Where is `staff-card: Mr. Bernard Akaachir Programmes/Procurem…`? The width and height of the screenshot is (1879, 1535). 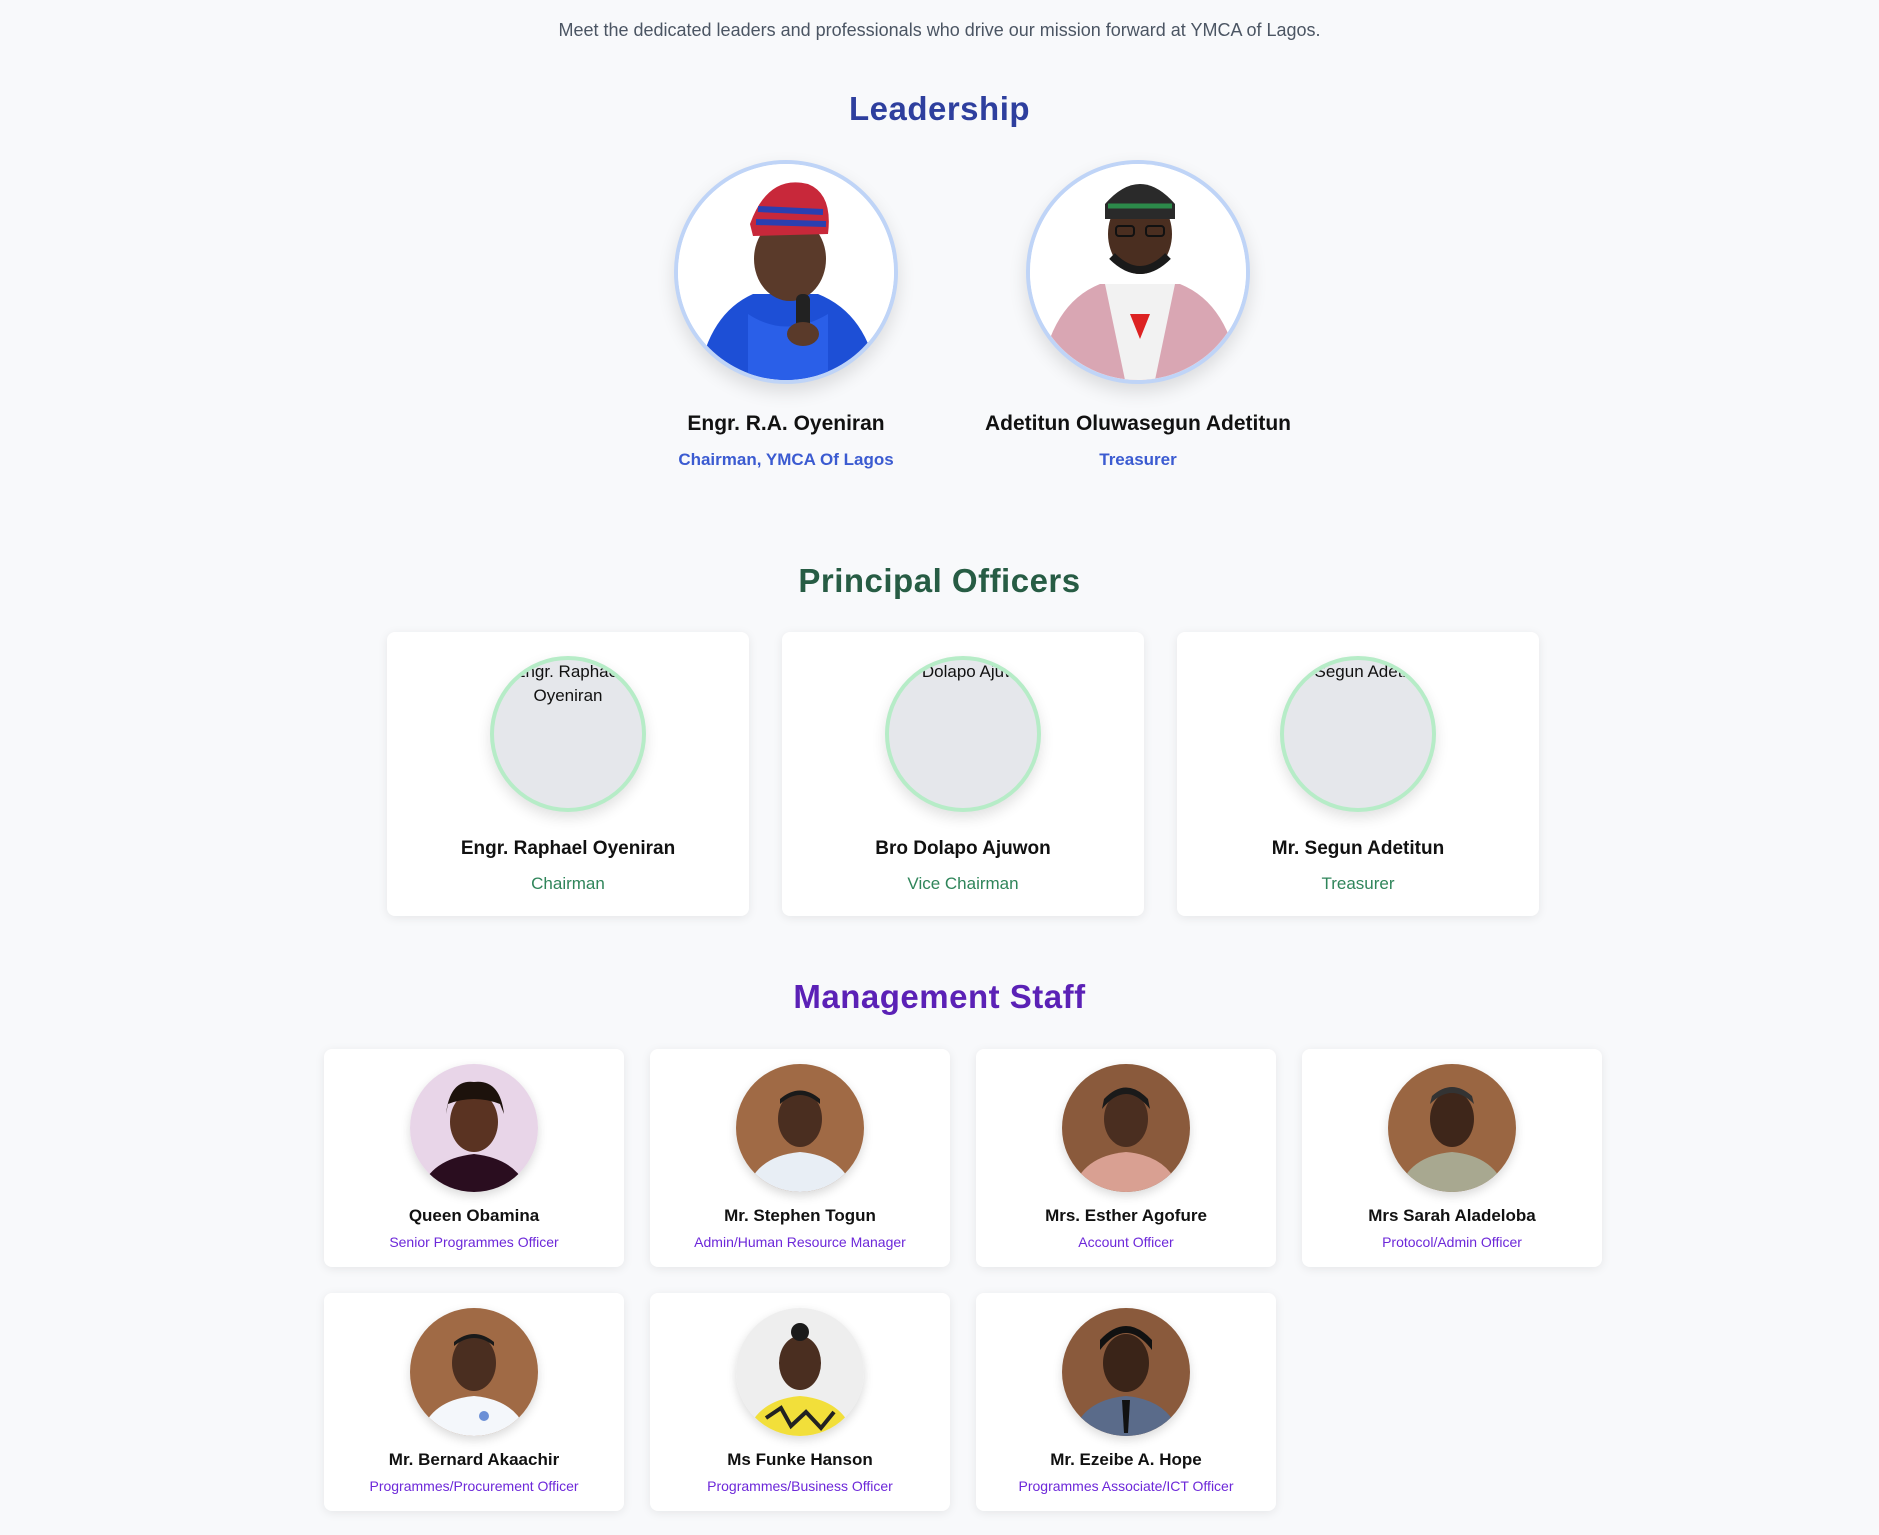 staff-card: Mr. Bernard Akaachir Programmes/Procurem… is located at coordinates (474, 1402).